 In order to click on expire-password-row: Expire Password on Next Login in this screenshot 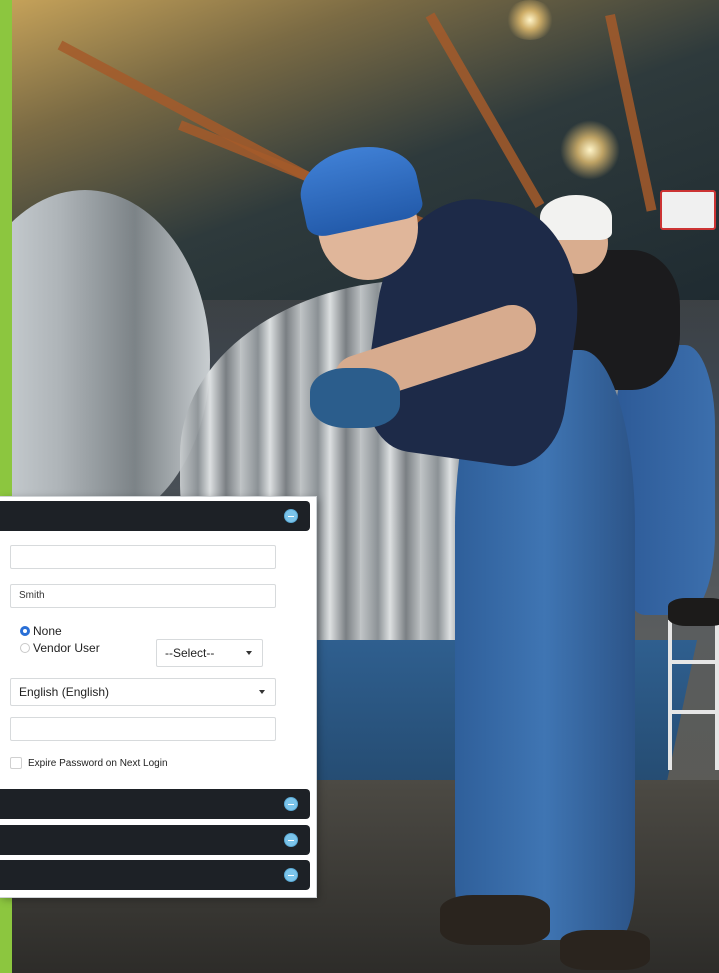, I will do `click(89, 763)`.